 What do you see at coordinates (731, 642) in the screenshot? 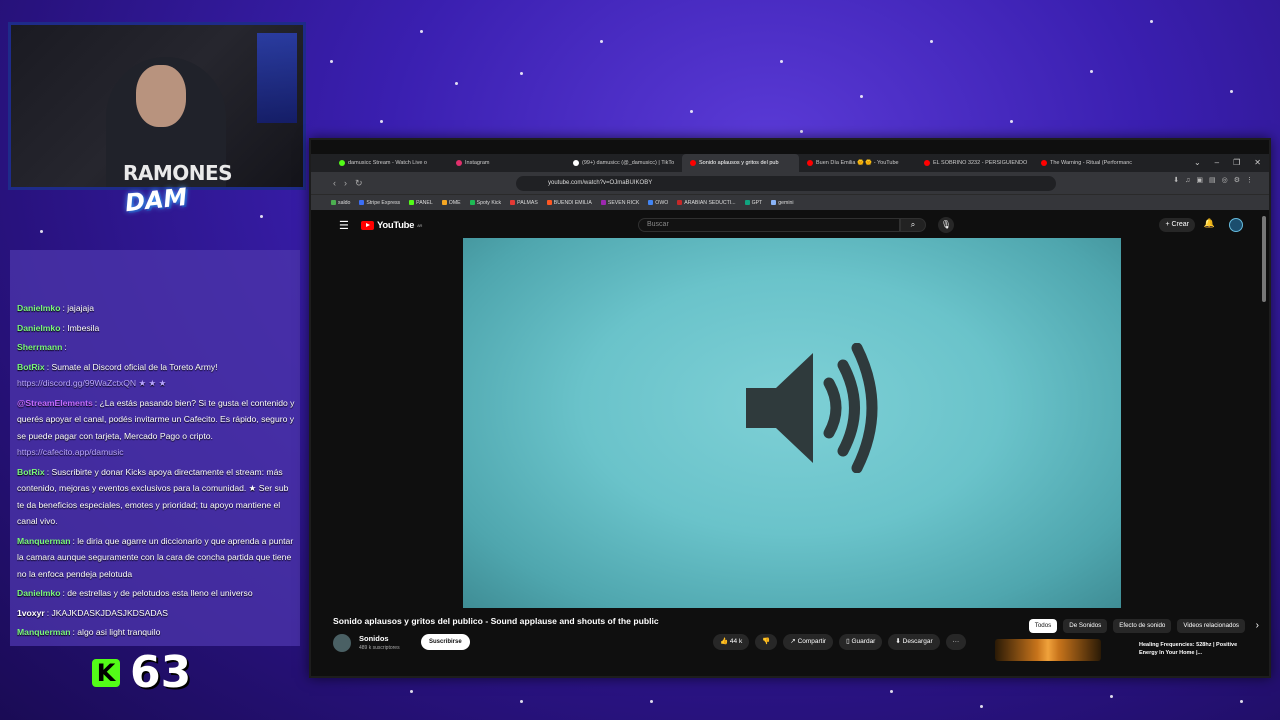
I see `like-button: 👍 44 k` at bounding box center [731, 642].